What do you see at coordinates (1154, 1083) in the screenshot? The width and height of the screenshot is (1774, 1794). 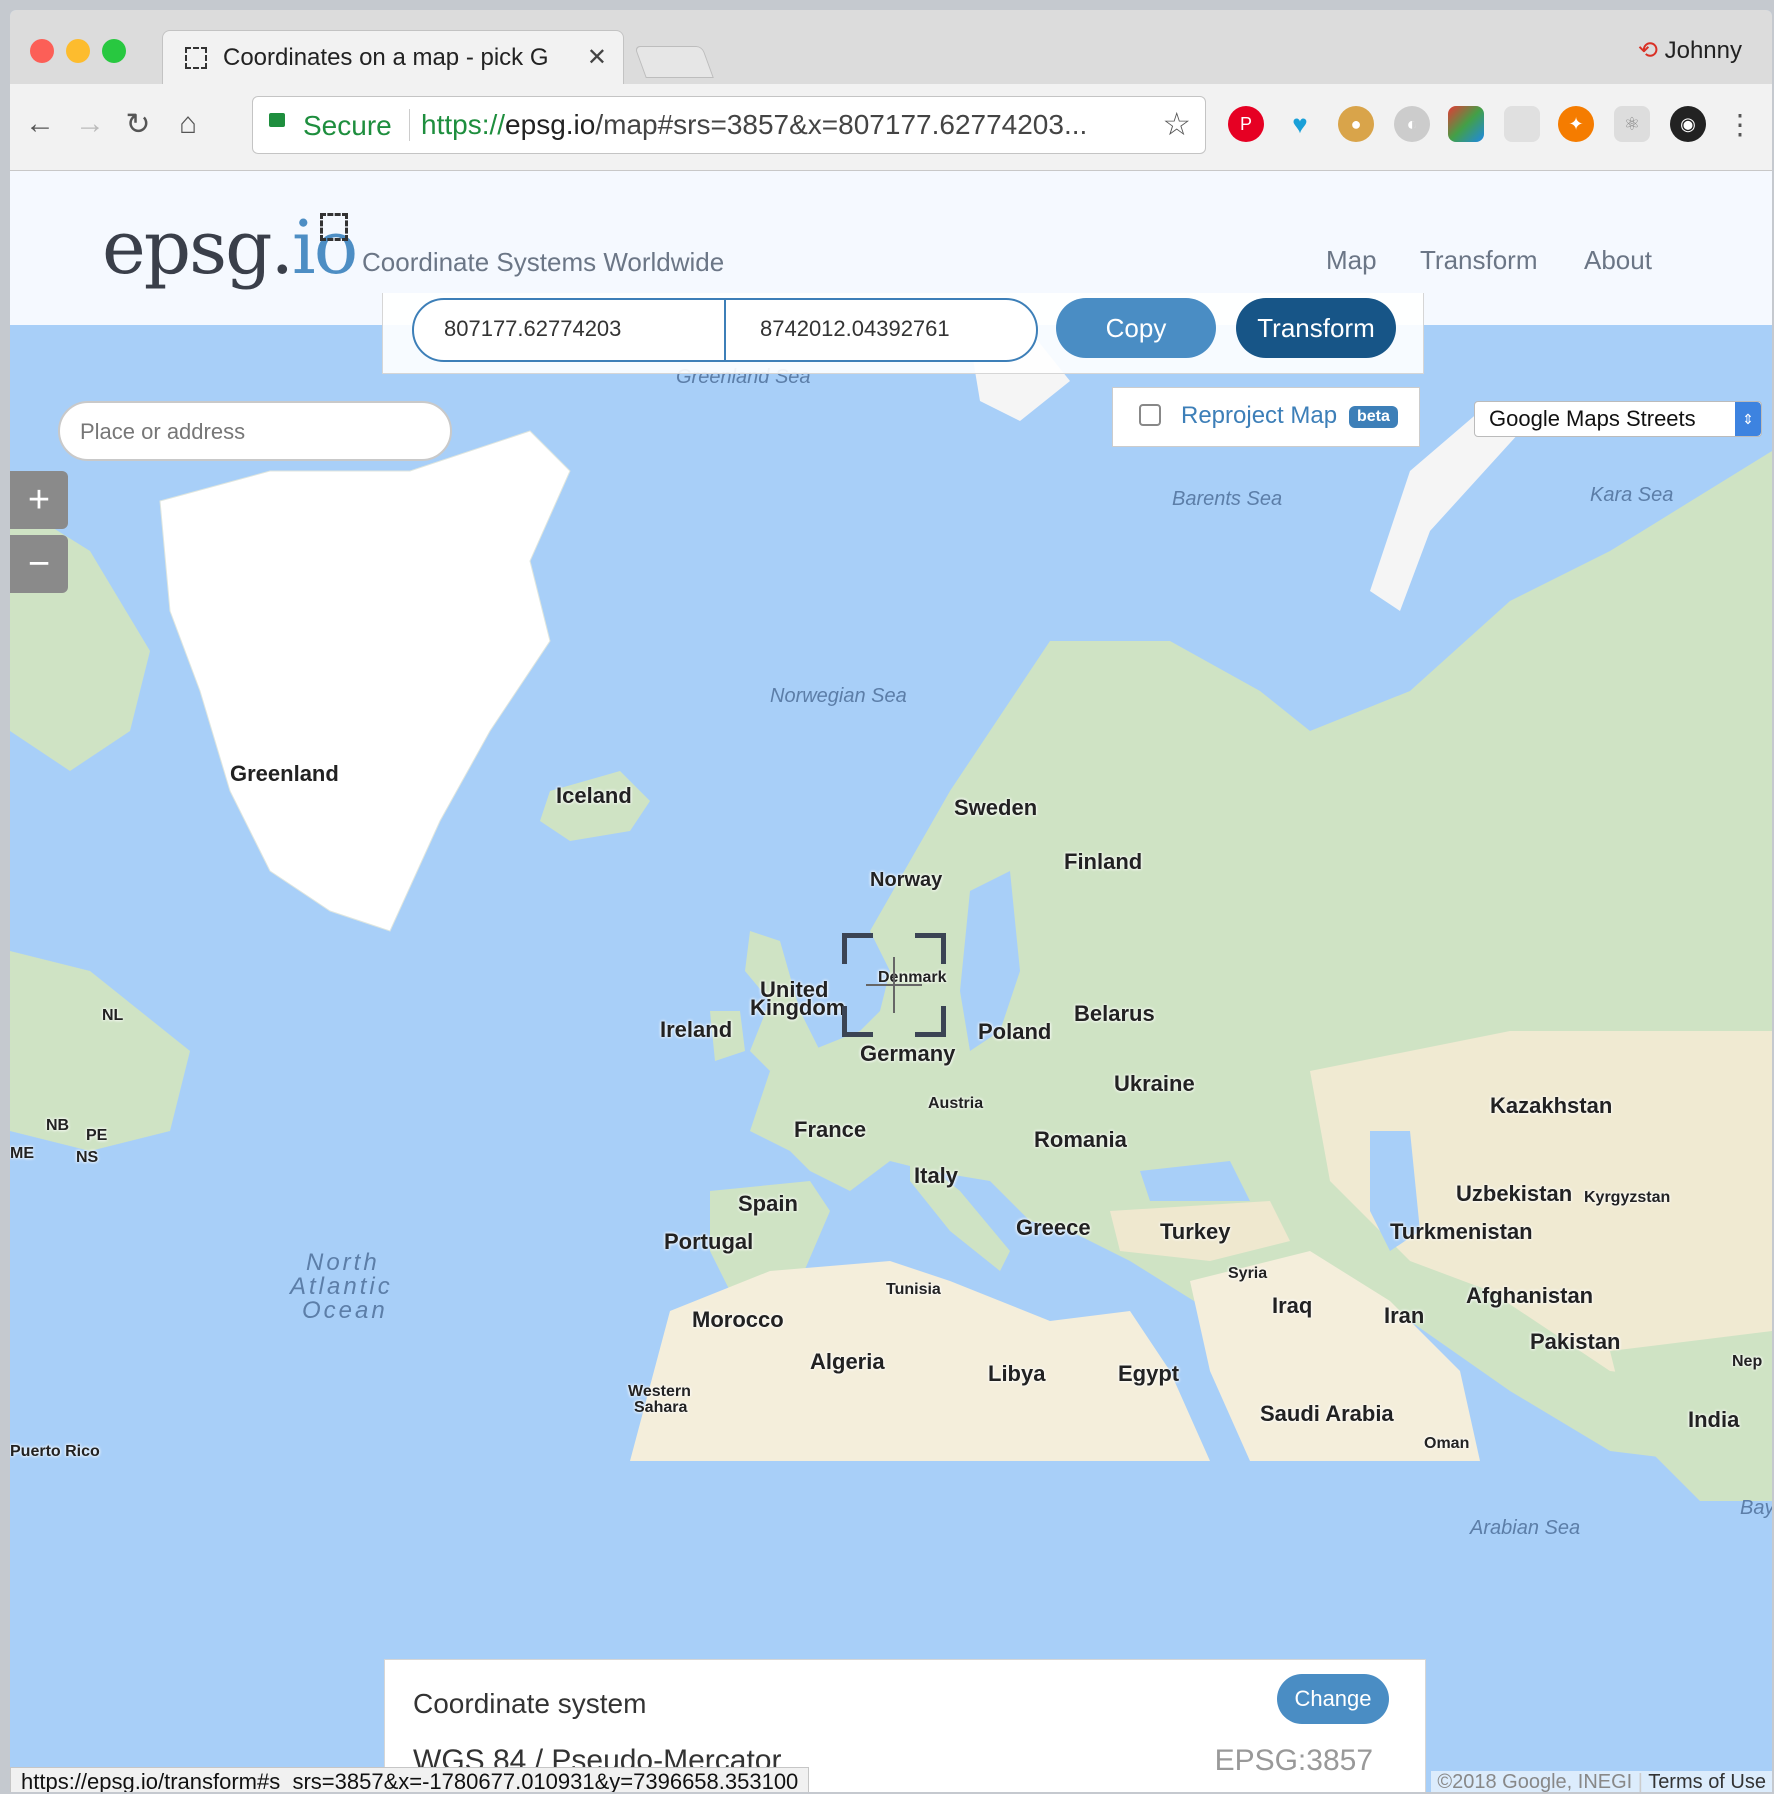 I see `map-label-ukraine: Ukraine` at bounding box center [1154, 1083].